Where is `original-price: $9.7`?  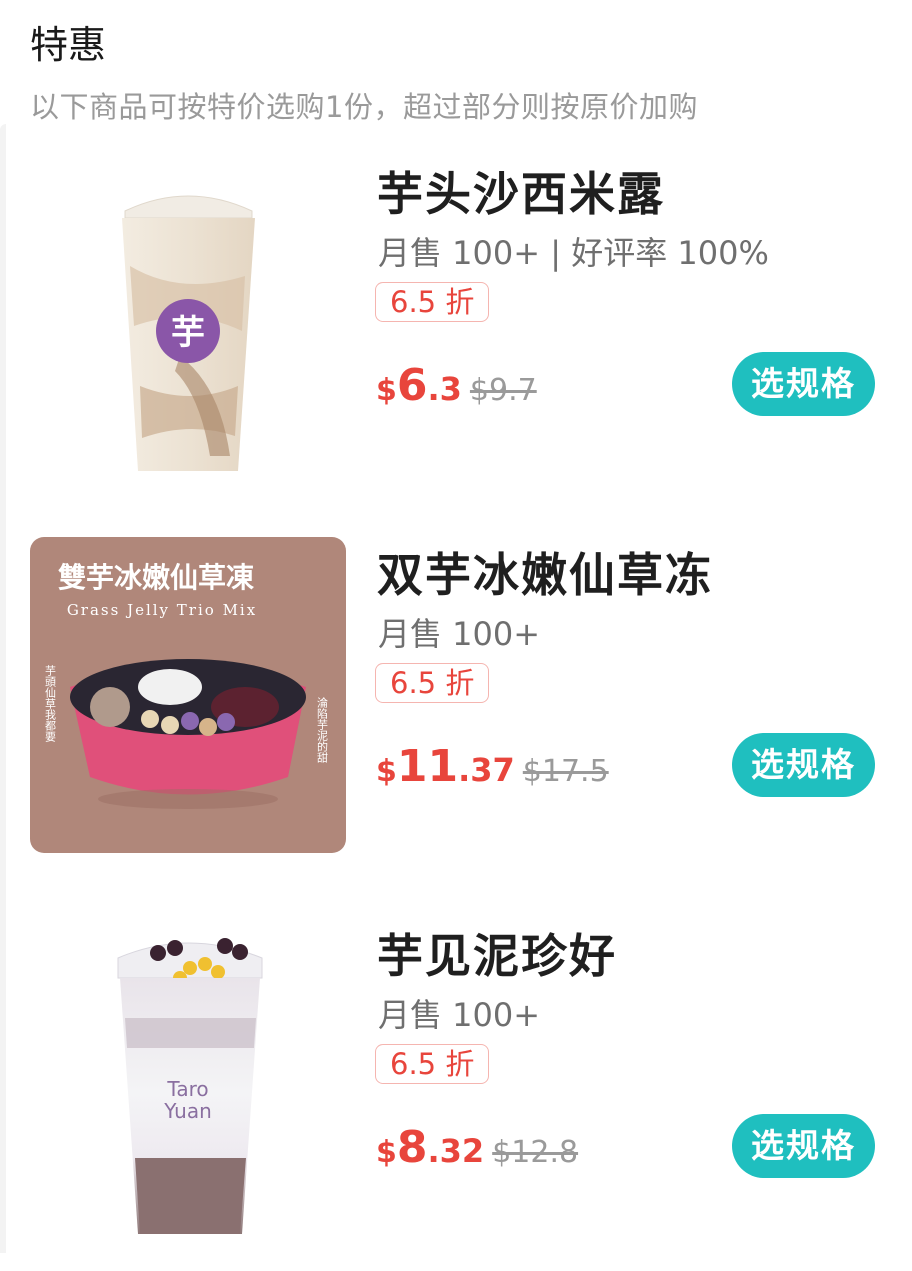 original-price: $9.7 is located at coordinates (503, 390).